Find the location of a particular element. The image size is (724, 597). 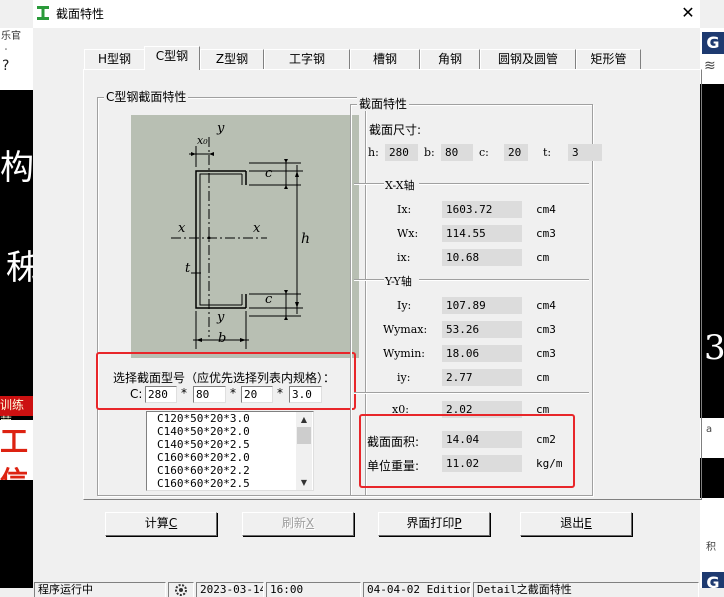

window-title: 截面特性 is located at coordinates (80, 14).